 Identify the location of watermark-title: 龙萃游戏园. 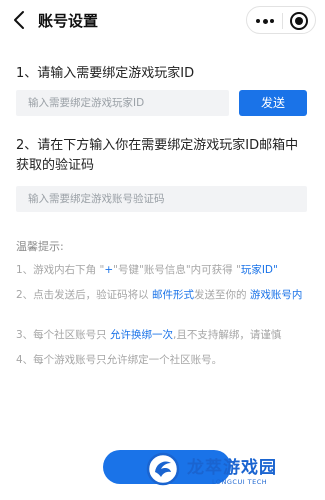
(232, 468).